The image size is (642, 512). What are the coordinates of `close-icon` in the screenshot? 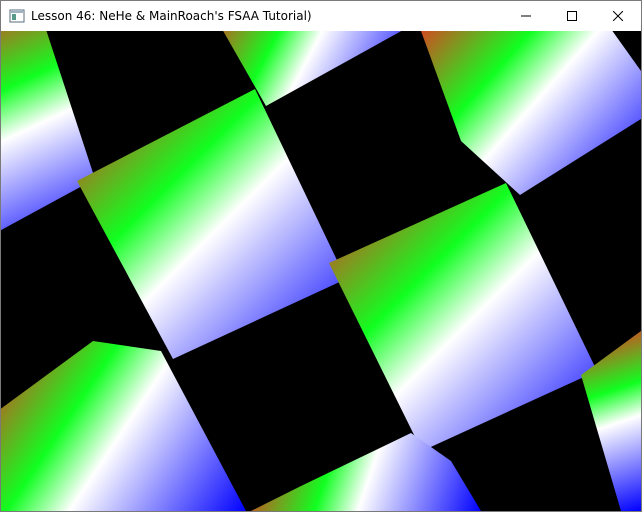 It's located at (618, 16).